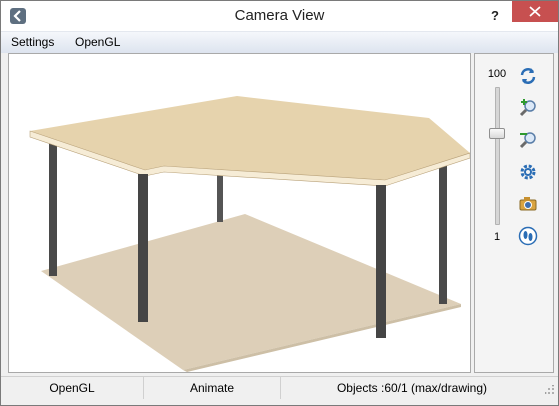 The width and height of the screenshot is (559, 406). I want to click on zoom-min-label: 1, so click(497, 237).